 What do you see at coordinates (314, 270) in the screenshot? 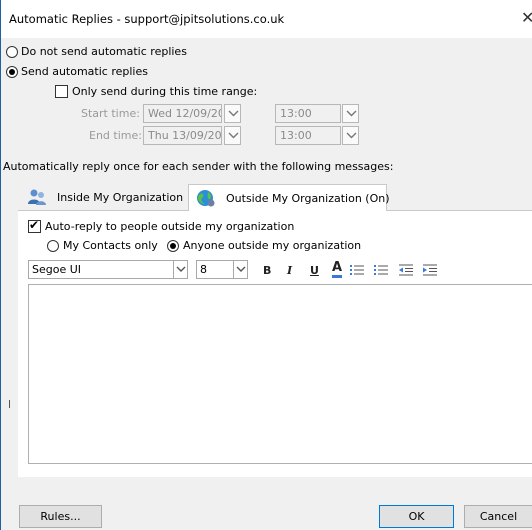
I see `underline-button: U` at bounding box center [314, 270].